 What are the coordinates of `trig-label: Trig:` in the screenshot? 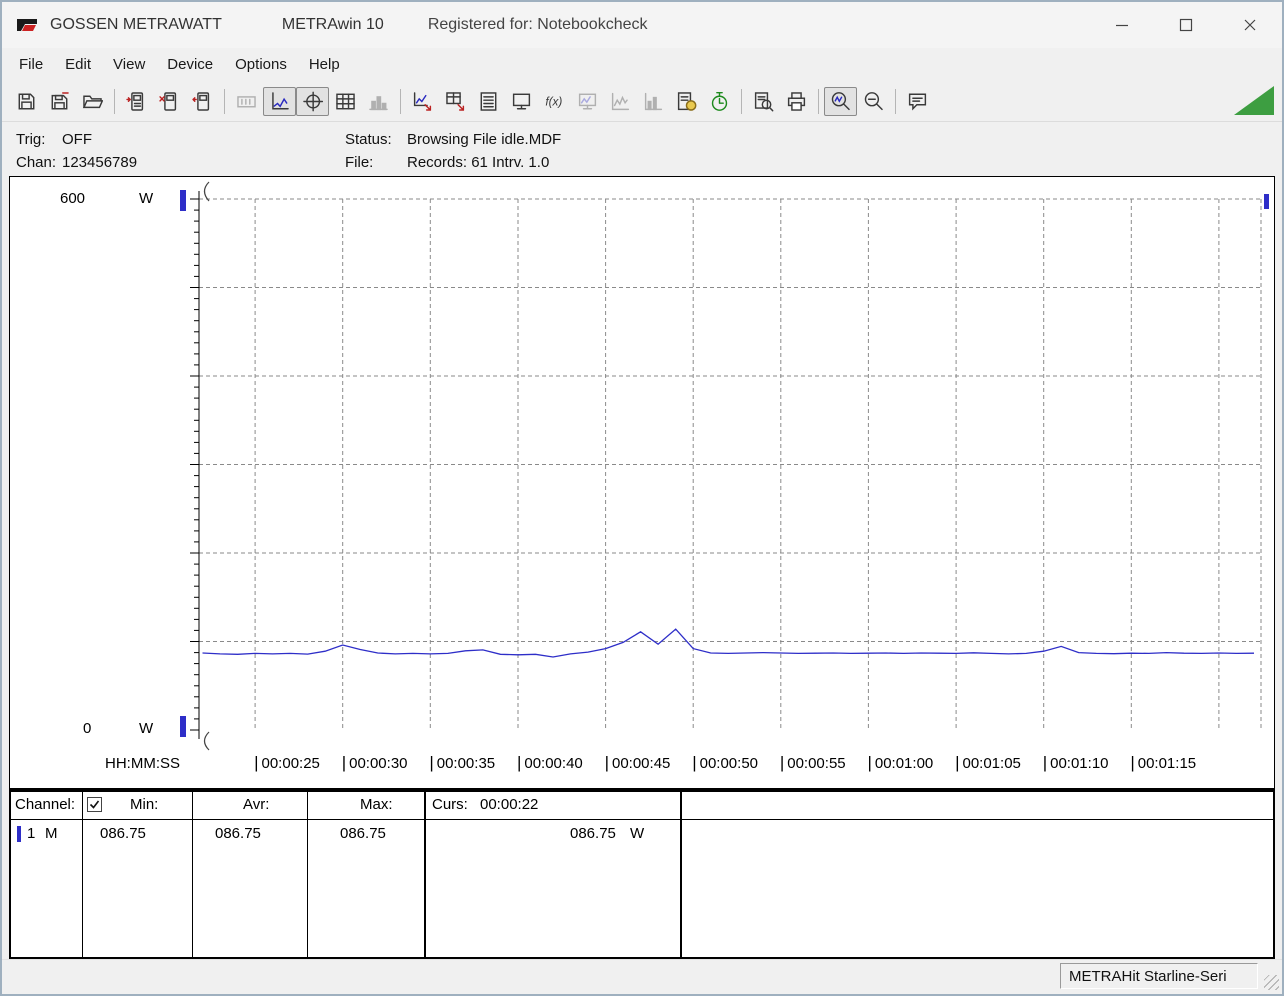 It's located at (31, 139).